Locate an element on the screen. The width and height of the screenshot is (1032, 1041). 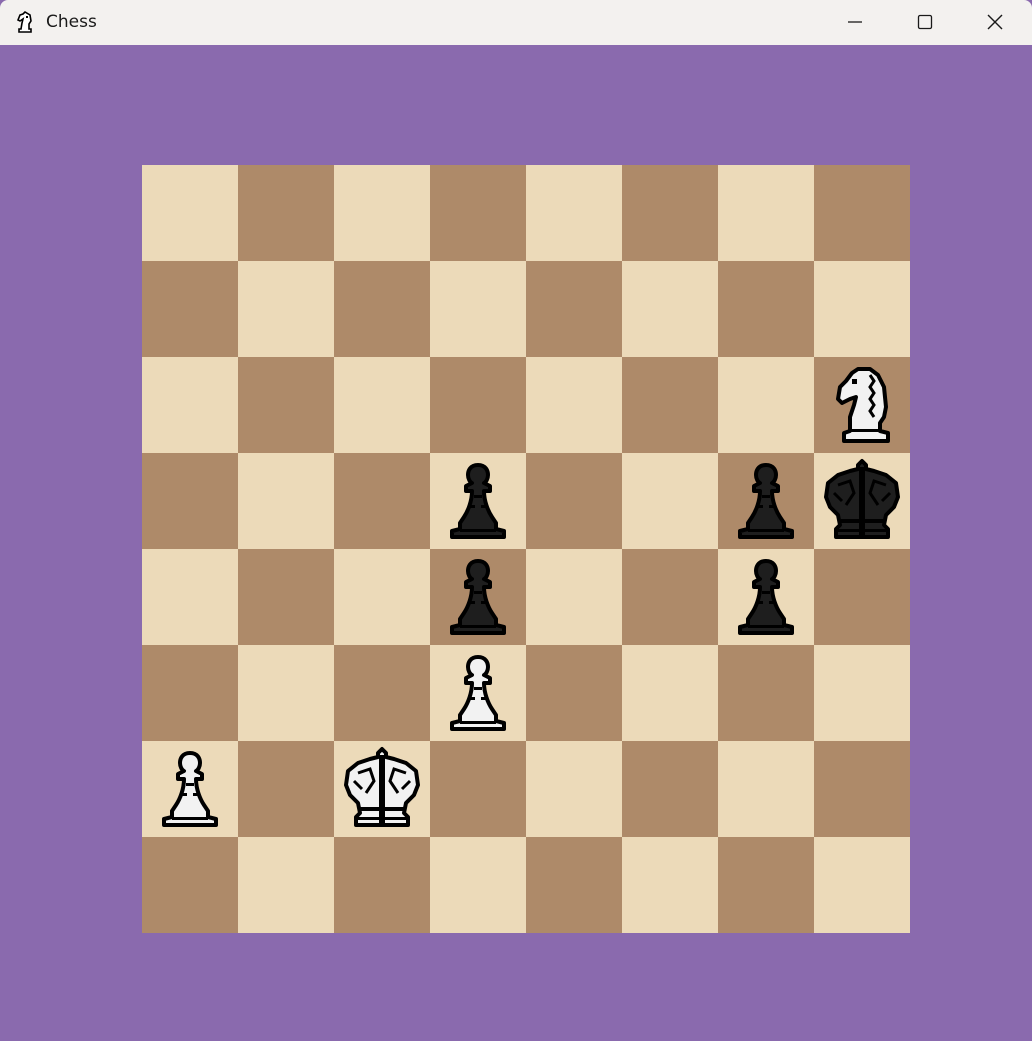
maximize-icon is located at coordinates (925, 22).